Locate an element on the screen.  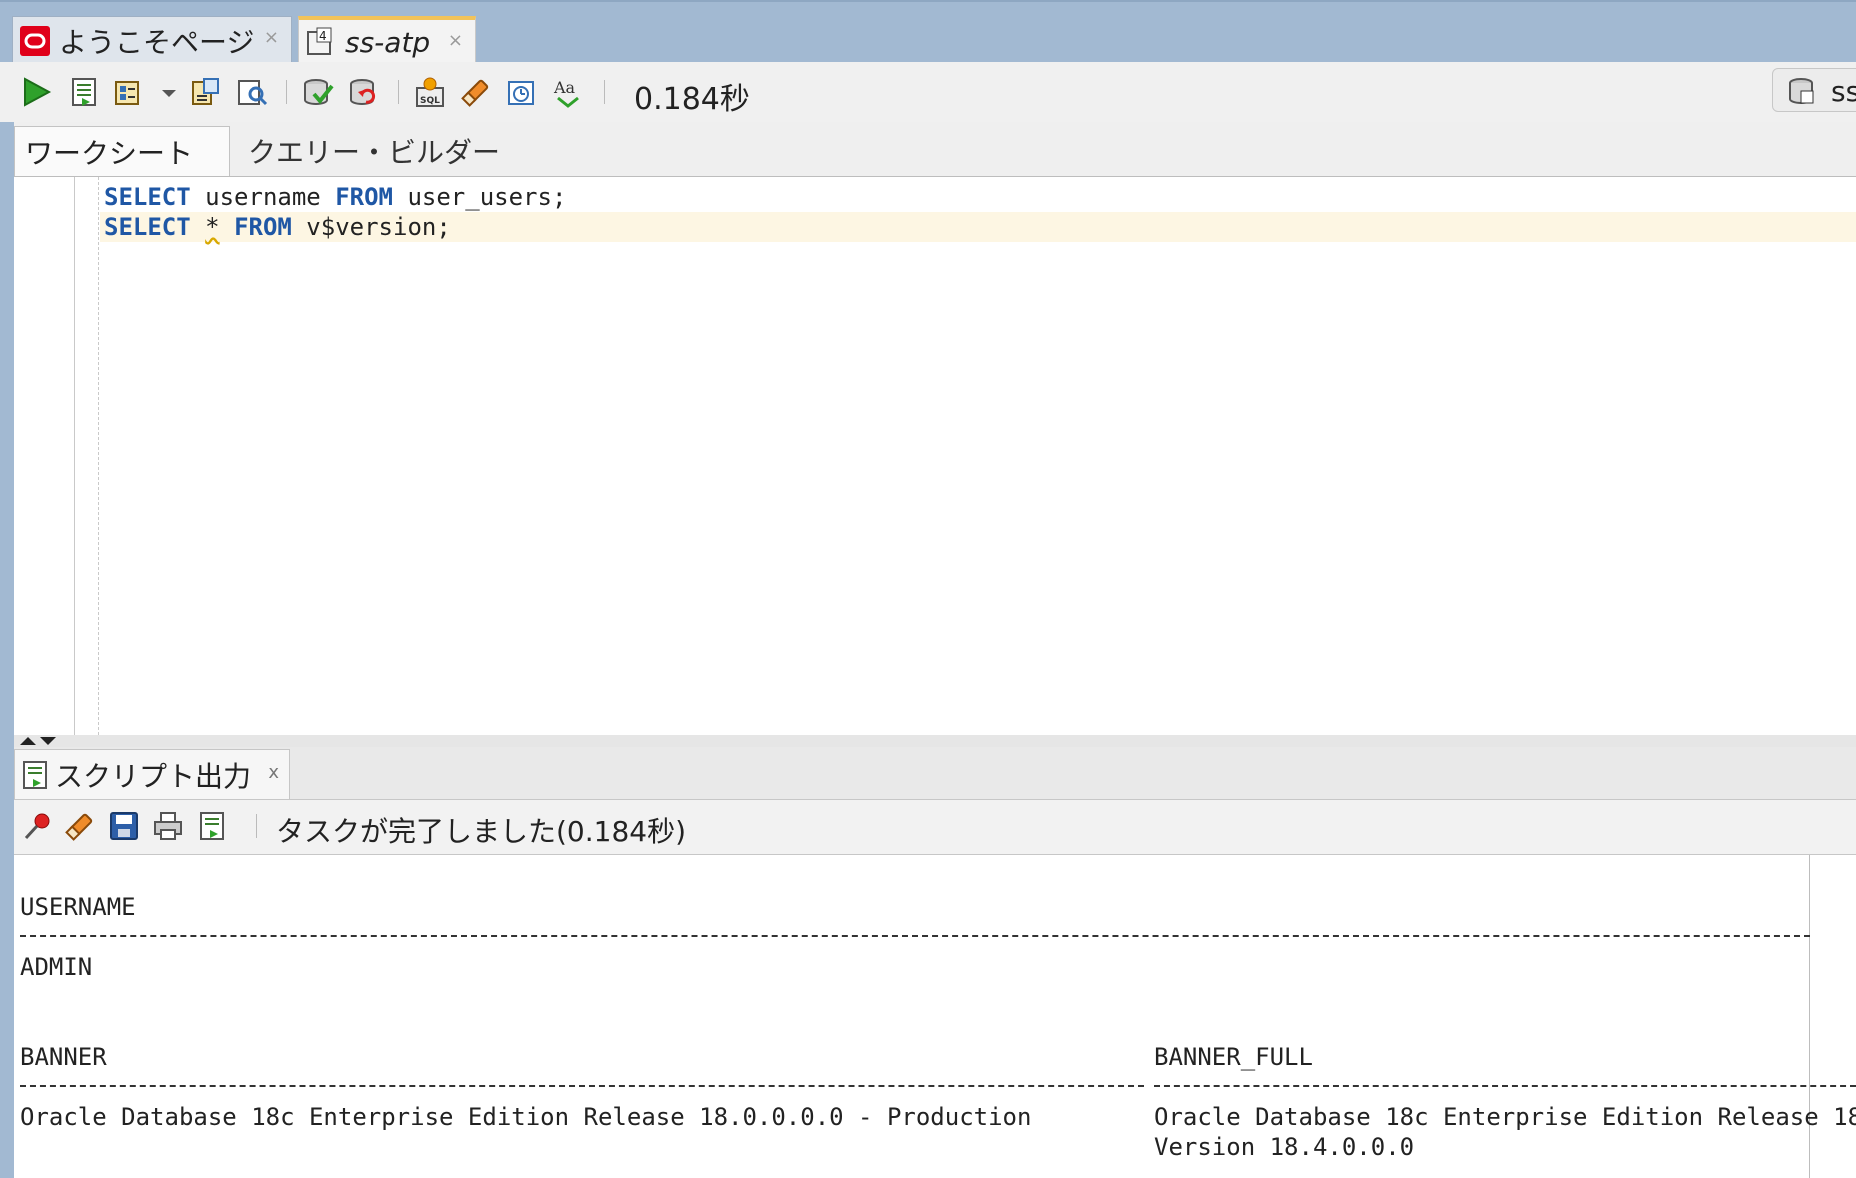
output-tab-bar: スクリプト出力 x is located at coordinates (935, 773).